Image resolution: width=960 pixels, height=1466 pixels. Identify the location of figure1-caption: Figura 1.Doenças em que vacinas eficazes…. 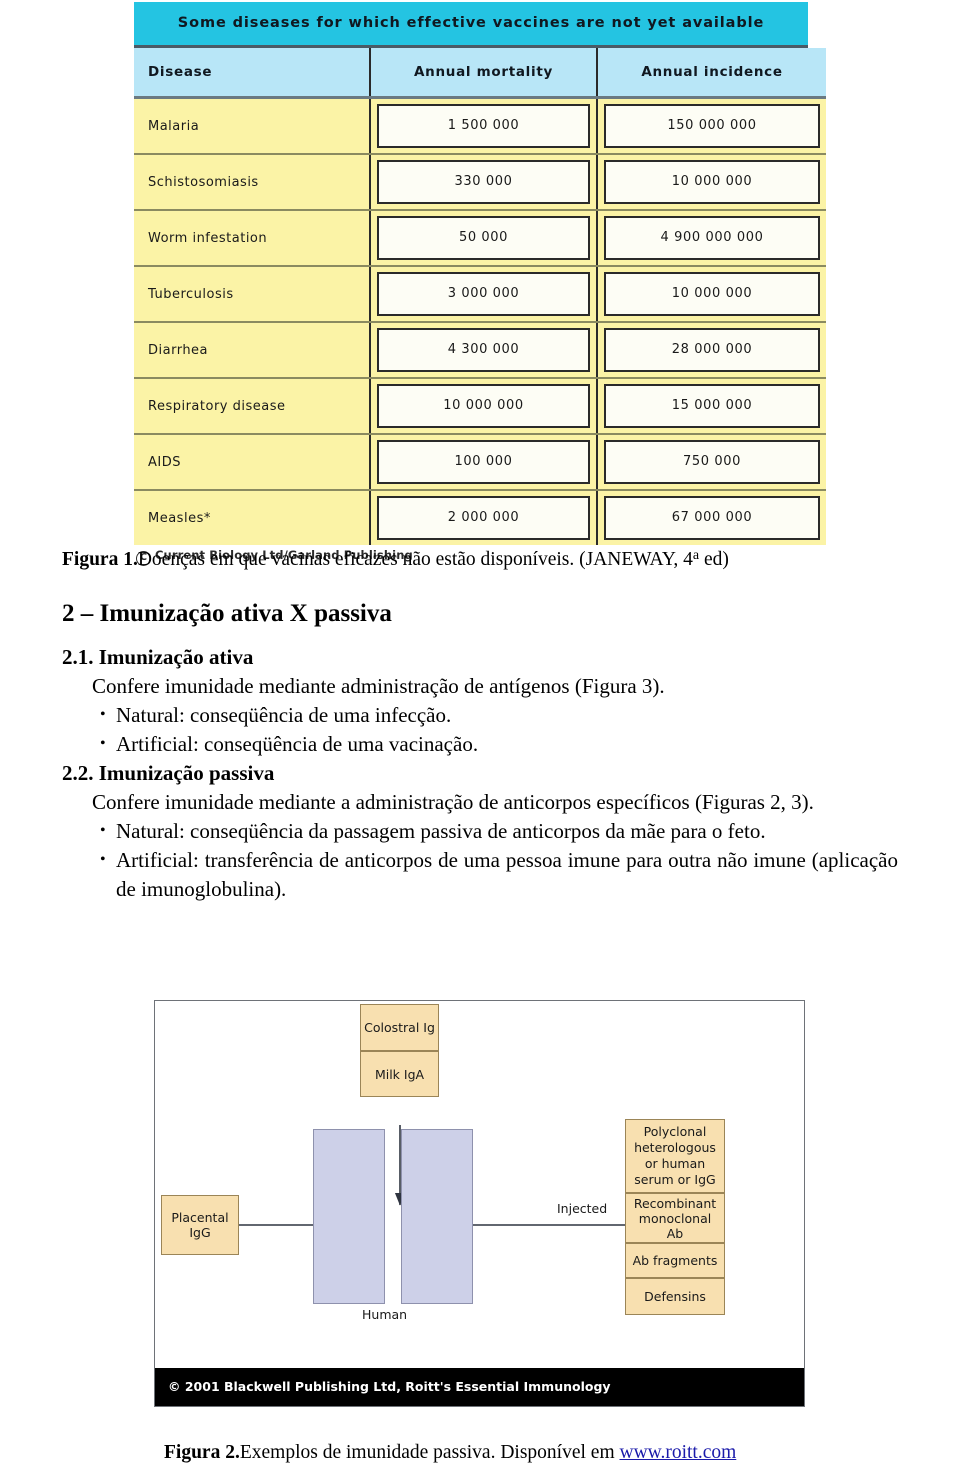
(480, 557).